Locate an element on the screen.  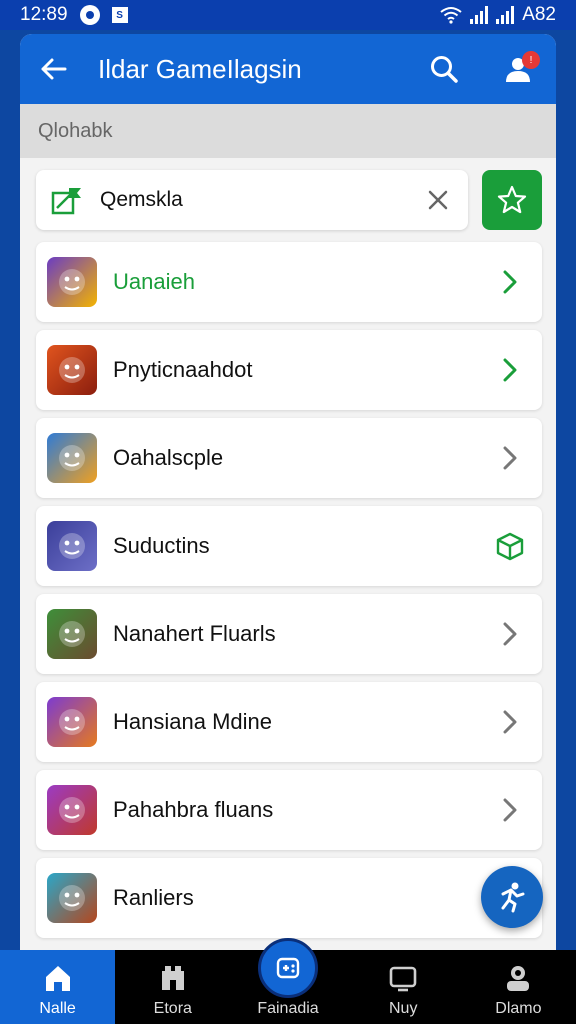
app-bar: Ildar GameIlagsin ! is located at coordinates (288, 69).